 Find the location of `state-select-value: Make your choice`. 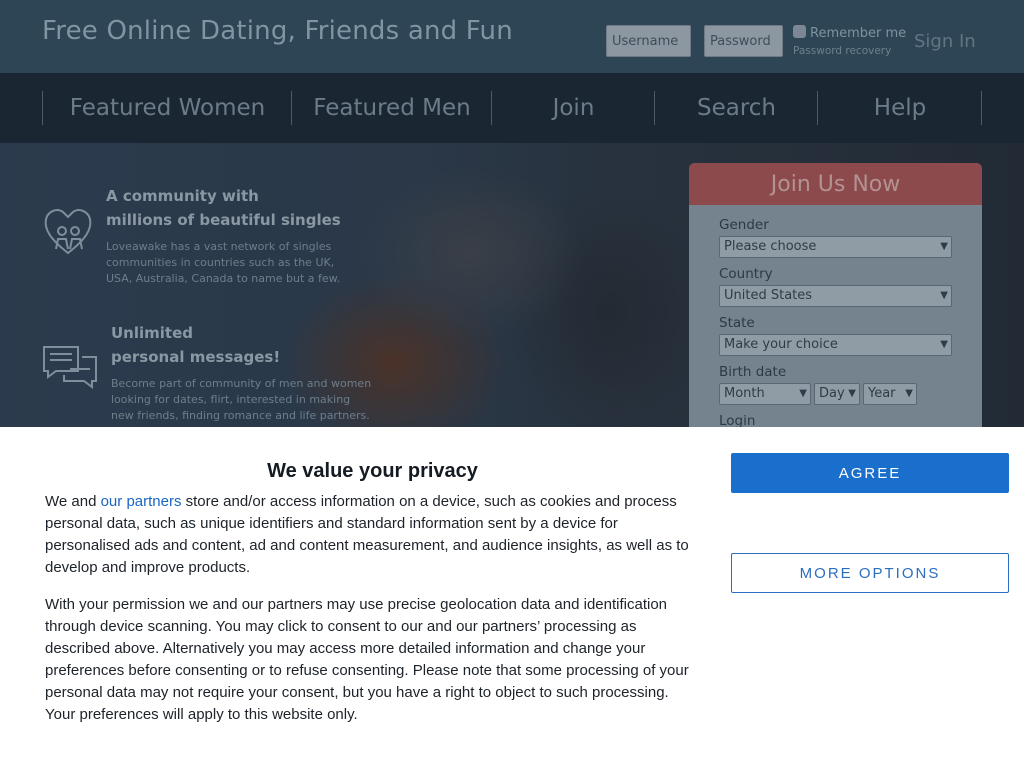

state-select-value: Make your choice is located at coordinates (781, 344).